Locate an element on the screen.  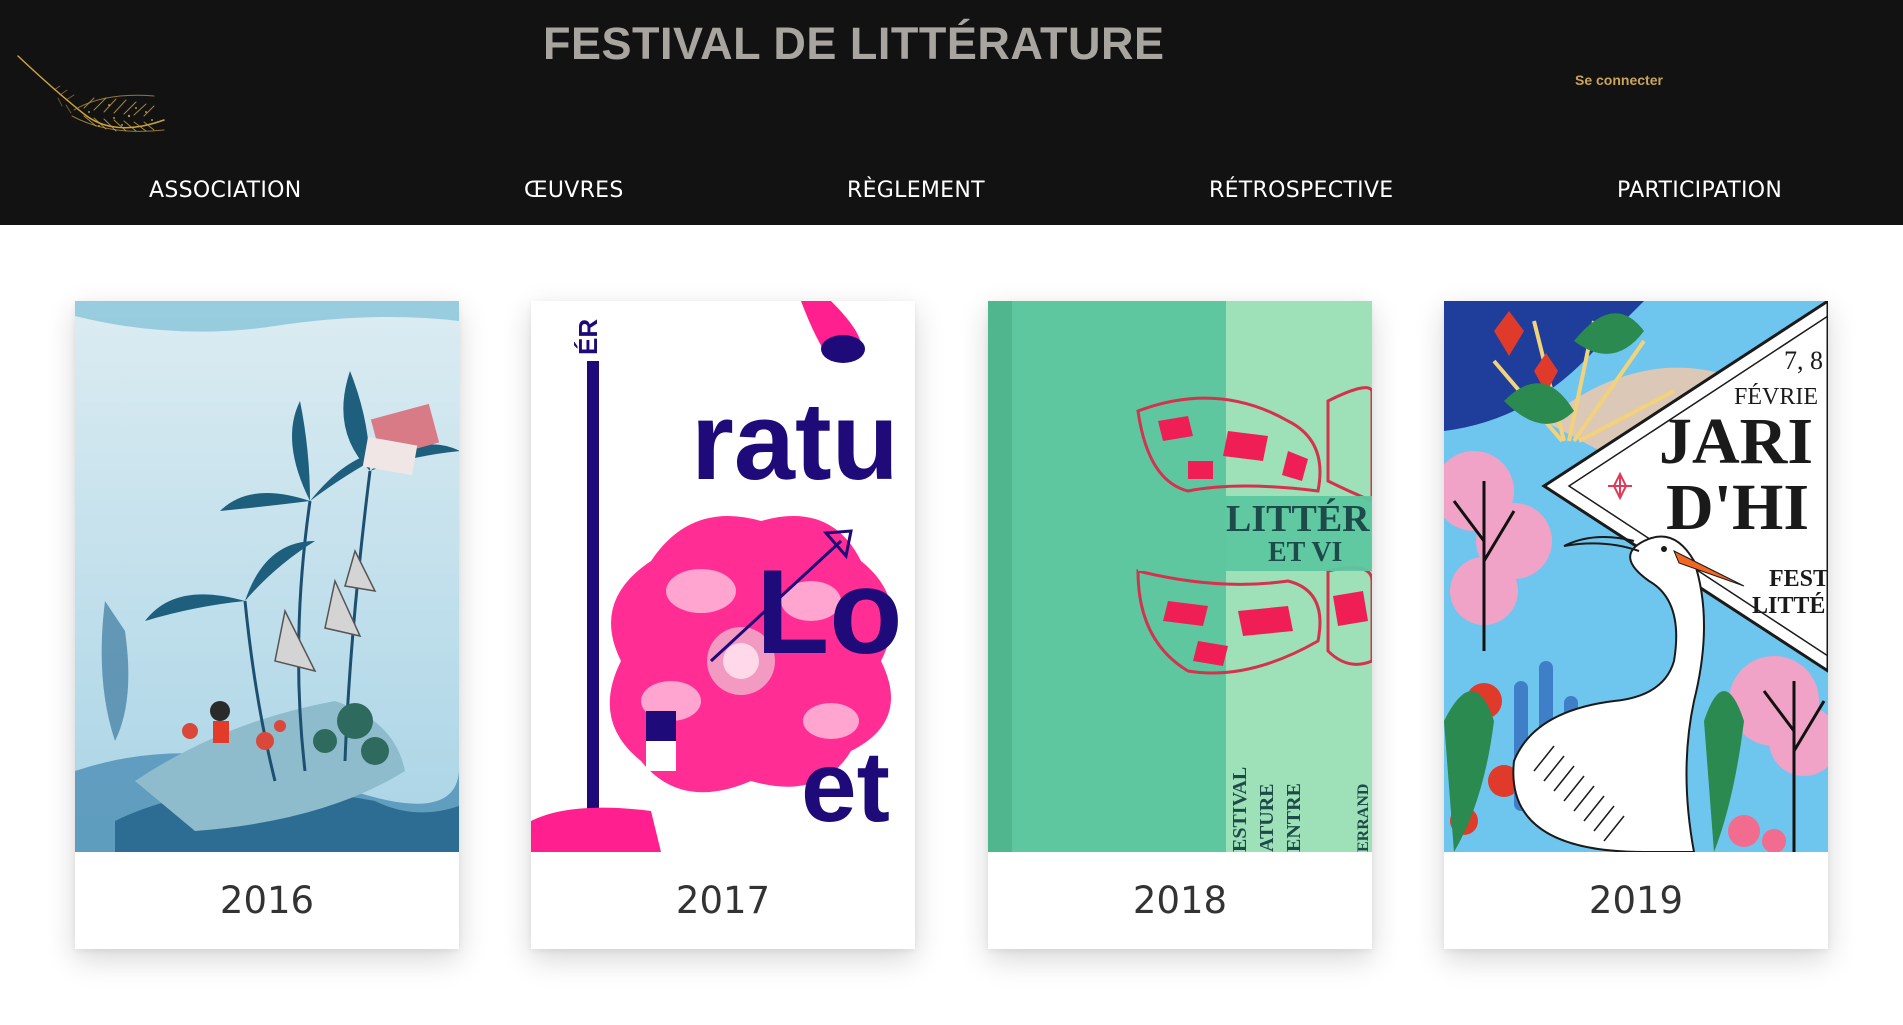
nav-item-reglement: RÈGLEMENT is located at coordinates (916, 190).